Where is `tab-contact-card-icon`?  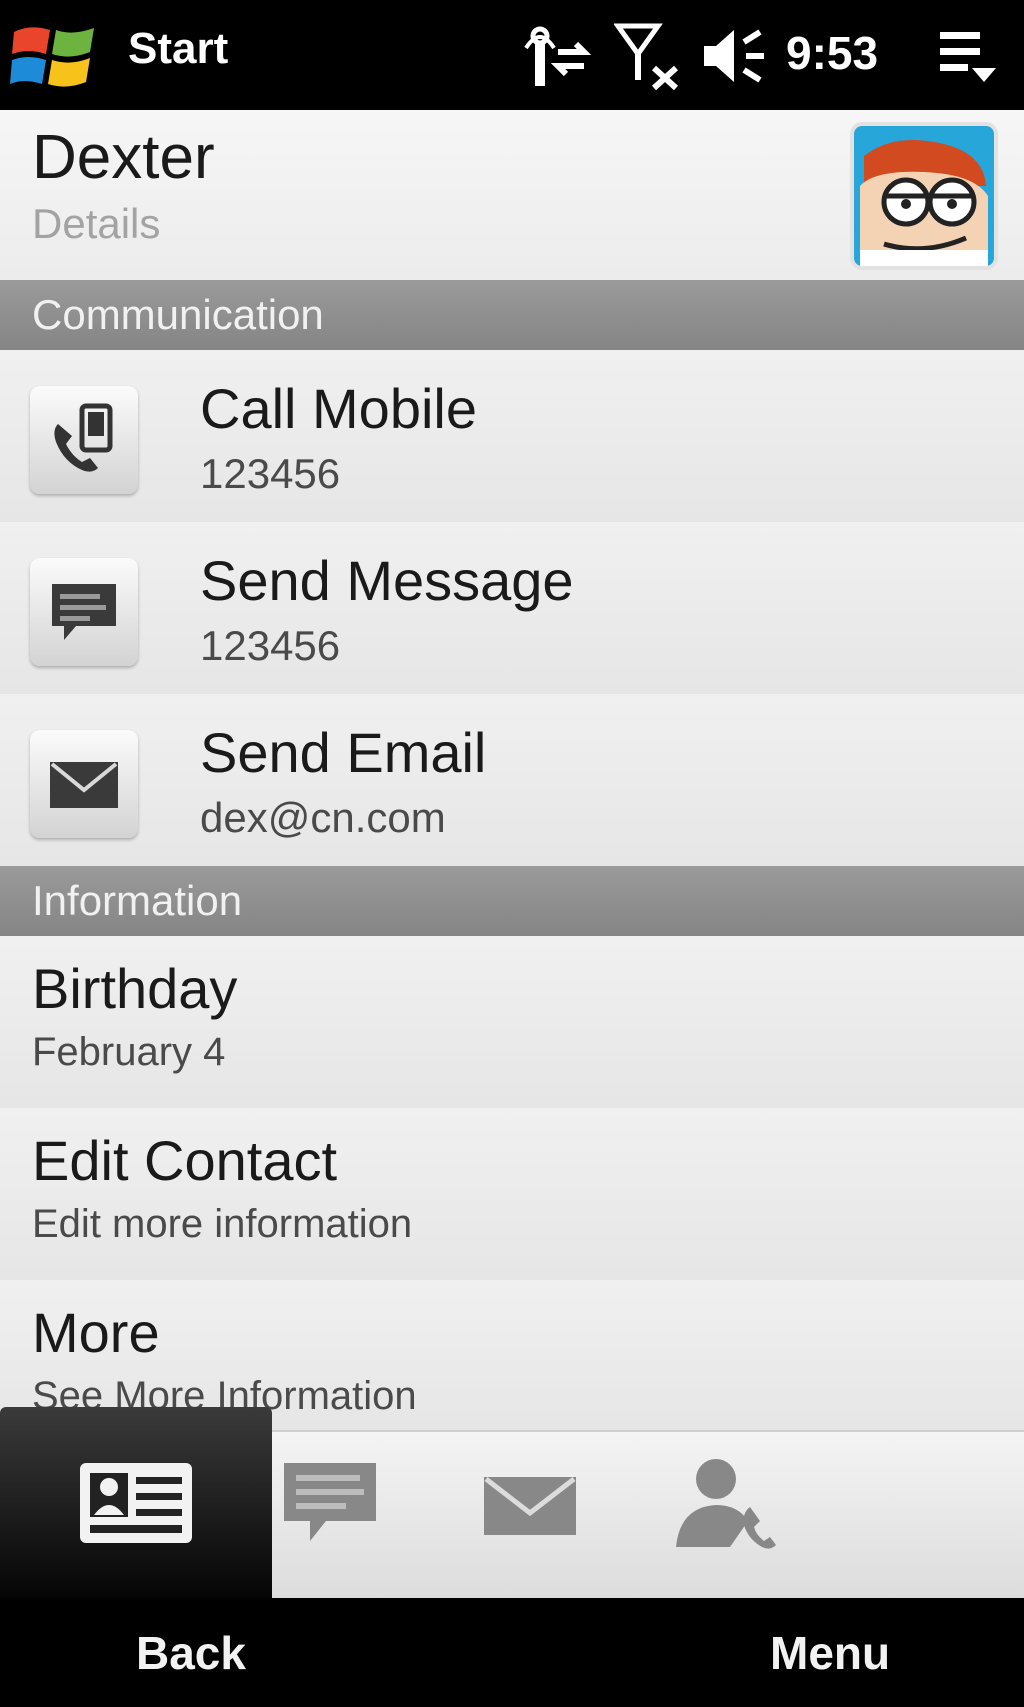 tab-contact-card-icon is located at coordinates (136, 1505).